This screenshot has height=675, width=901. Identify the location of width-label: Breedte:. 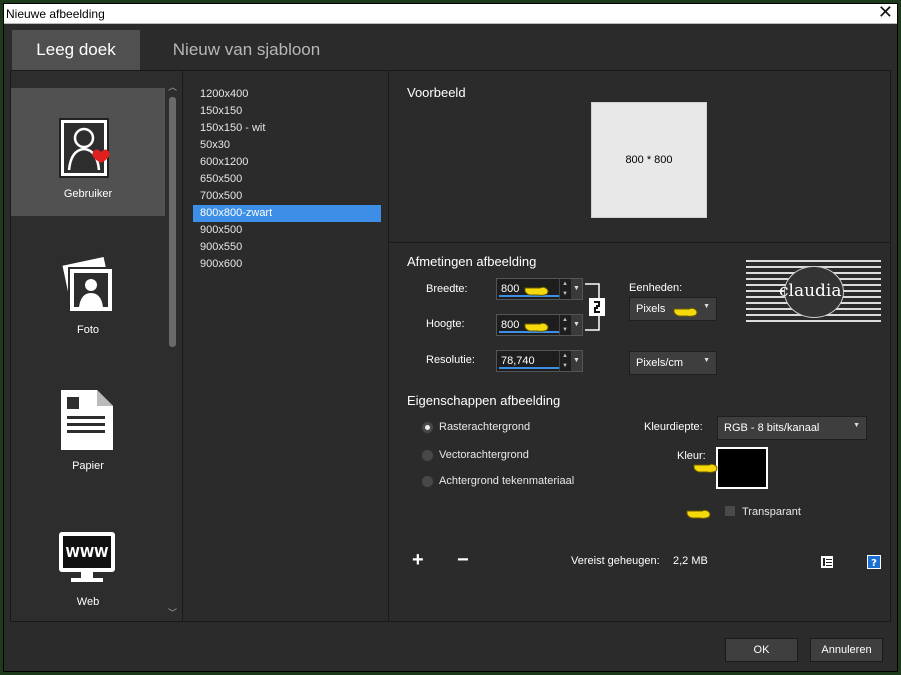
(447, 289).